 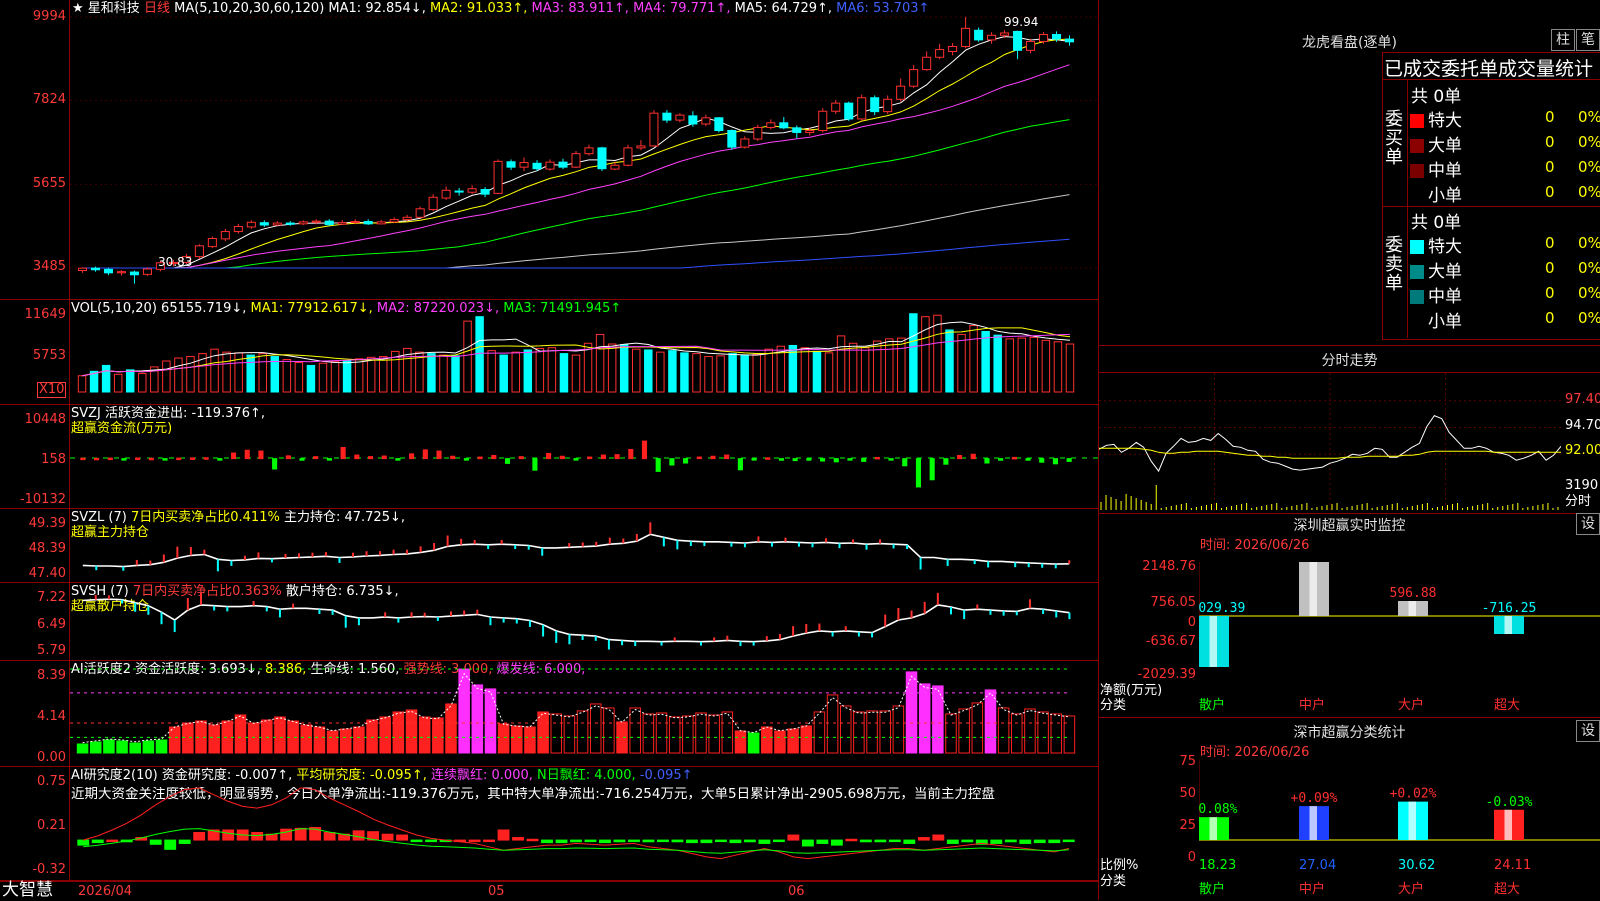 I want to click on stats-category-1: 中户, so click(x=1312, y=889).